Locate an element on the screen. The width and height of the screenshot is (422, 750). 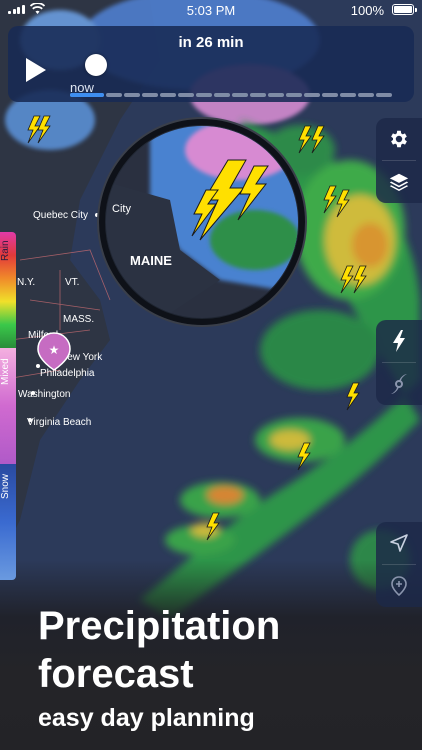
gear-icon is located at coordinates (399, 139).